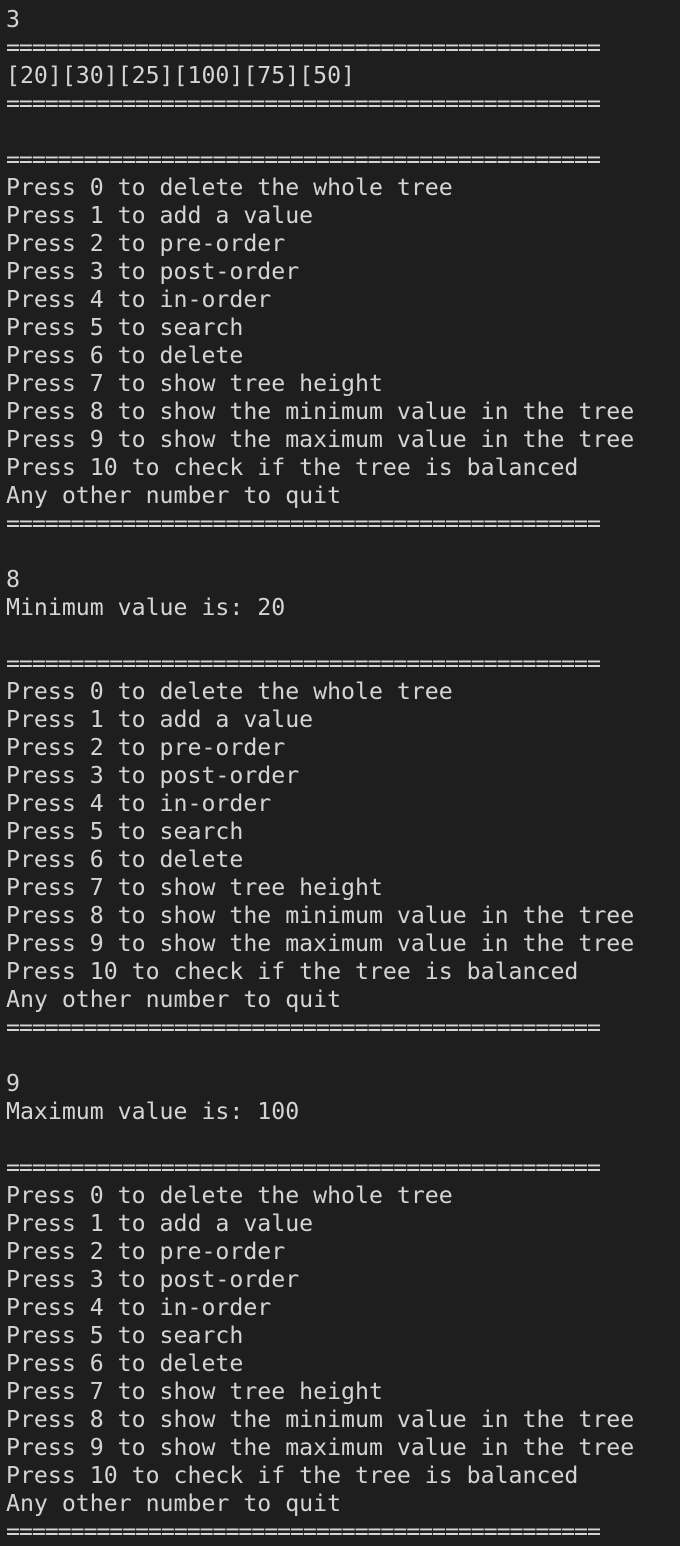  What do you see at coordinates (13, 1083) in the screenshot?
I see `user-input-line: 9` at bounding box center [13, 1083].